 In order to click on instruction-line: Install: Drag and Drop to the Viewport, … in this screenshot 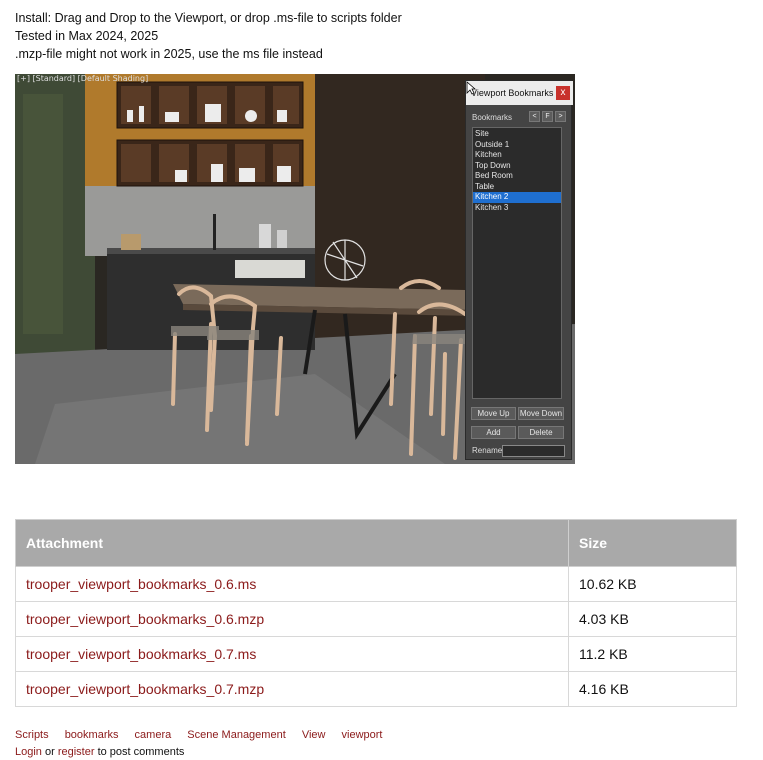, I will do `click(208, 18)`.